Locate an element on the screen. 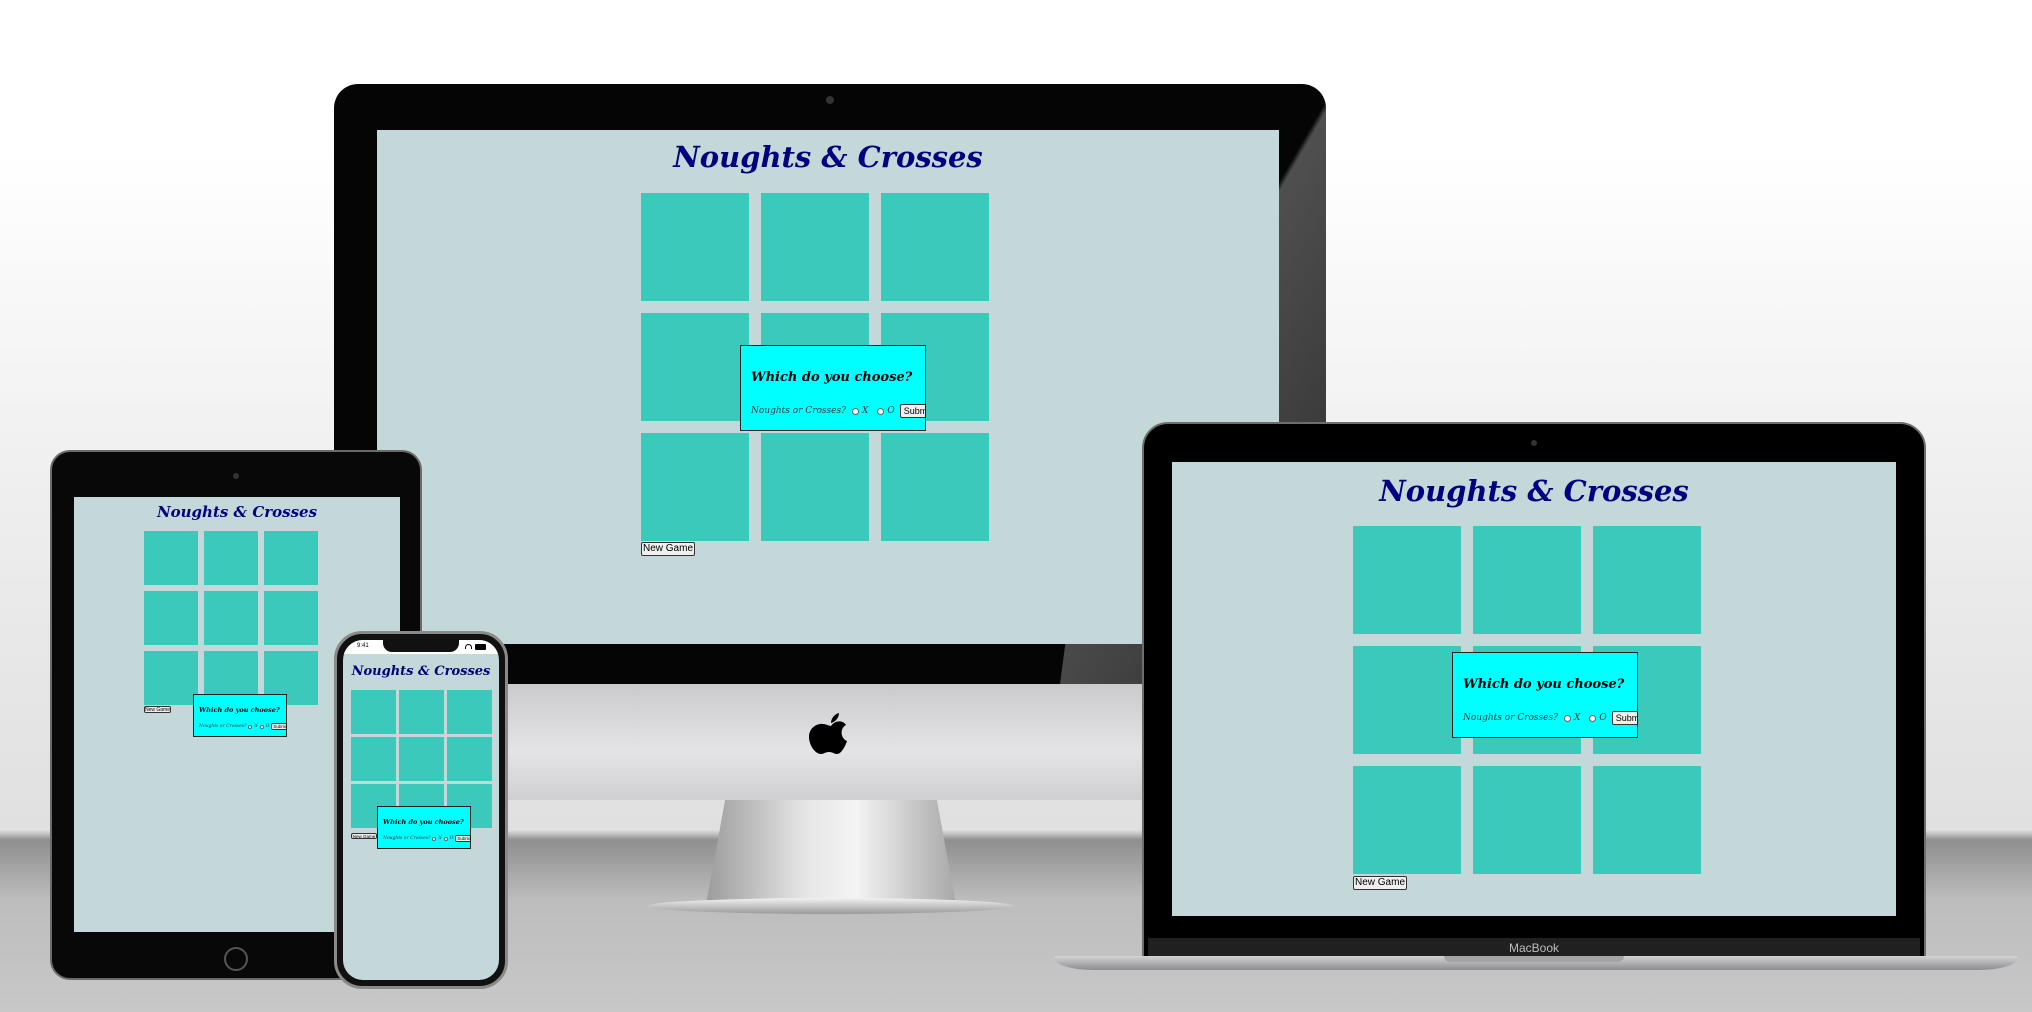 The image size is (2032, 1012). battery-icon is located at coordinates (480, 647).